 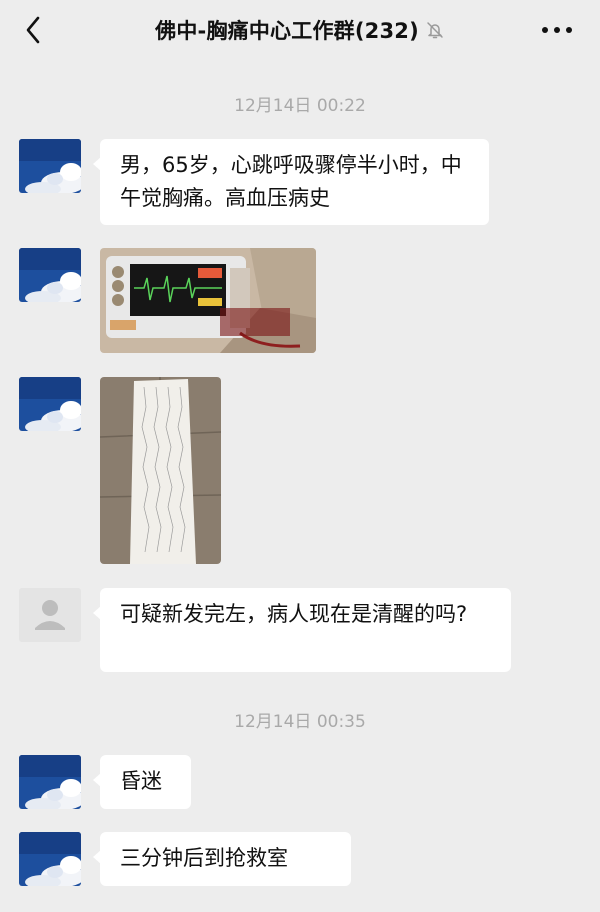 I want to click on message-bubble: 可疑新发完左，病人现在是清醒的吗?, so click(x=302, y=630).